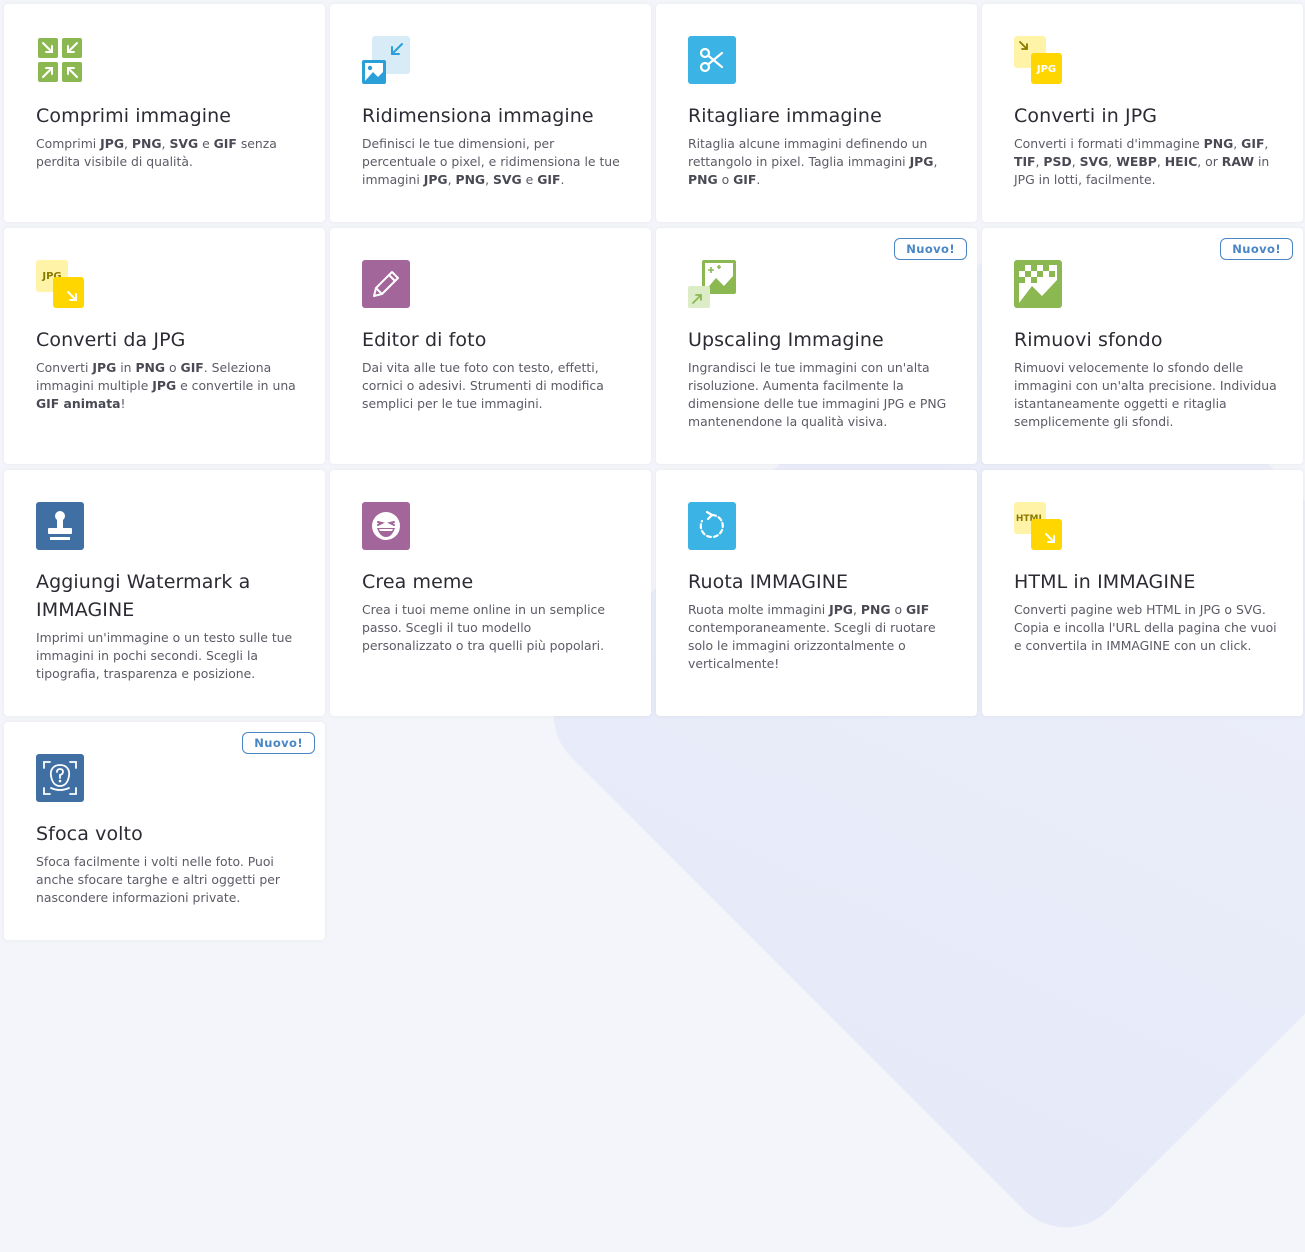 This screenshot has height=1252, width=1305. I want to click on upscale-icon, so click(712, 284).